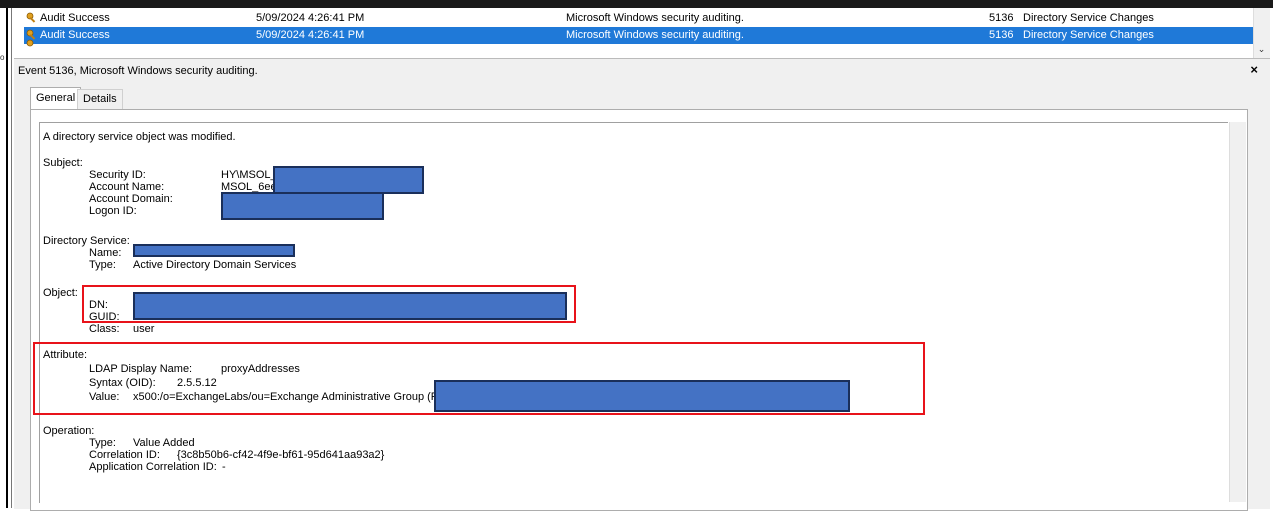  What do you see at coordinates (281, 455) in the screenshot?
I see `correlation-id-value: {3c8b50b6-cf42-4f9e-bf61-95d641aa93a2}` at bounding box center [281, 455].